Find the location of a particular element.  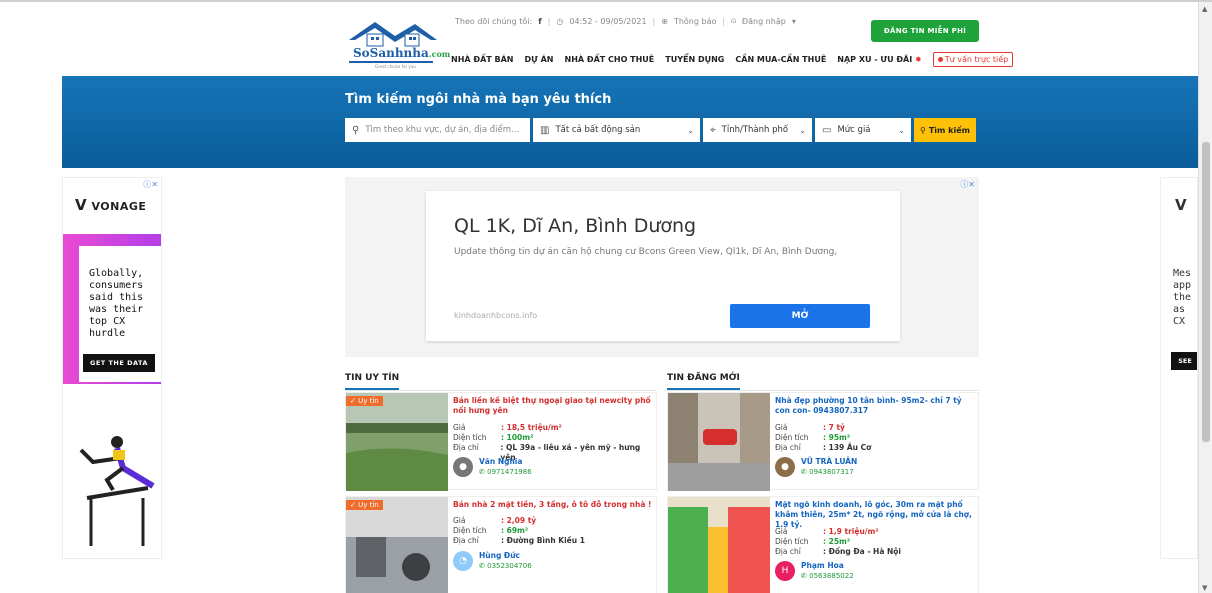

clock-icon: ◷ is located at coordinates (560, 21).